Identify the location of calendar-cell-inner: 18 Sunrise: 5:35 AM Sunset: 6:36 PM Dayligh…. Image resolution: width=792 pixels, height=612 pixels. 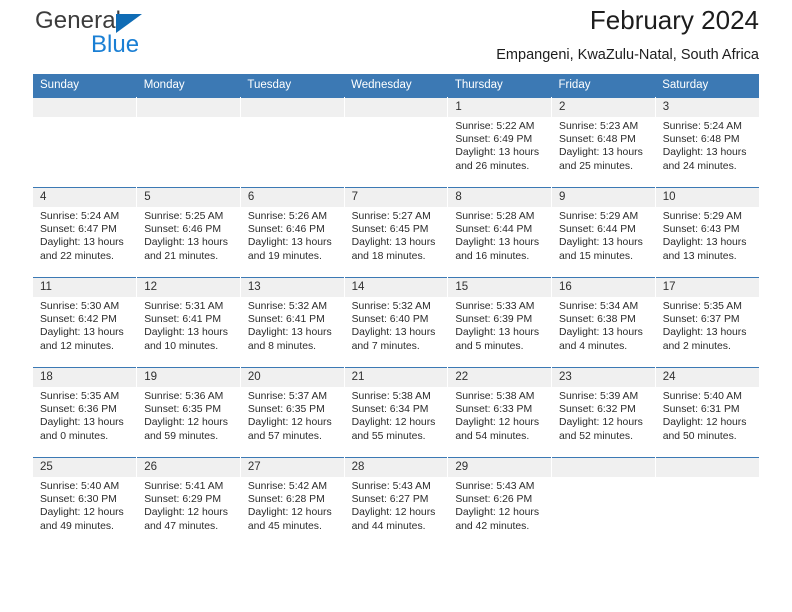
(84, 413).